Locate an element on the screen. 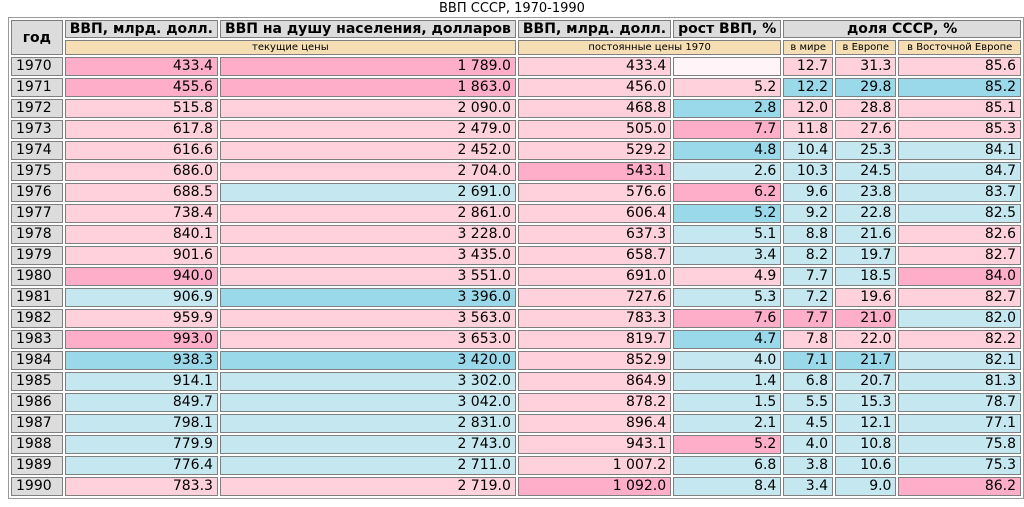 The width and height of the screenshot is (1024, 507). gdp-constant-cell: 864.9 is located at coordinates (594, 381).